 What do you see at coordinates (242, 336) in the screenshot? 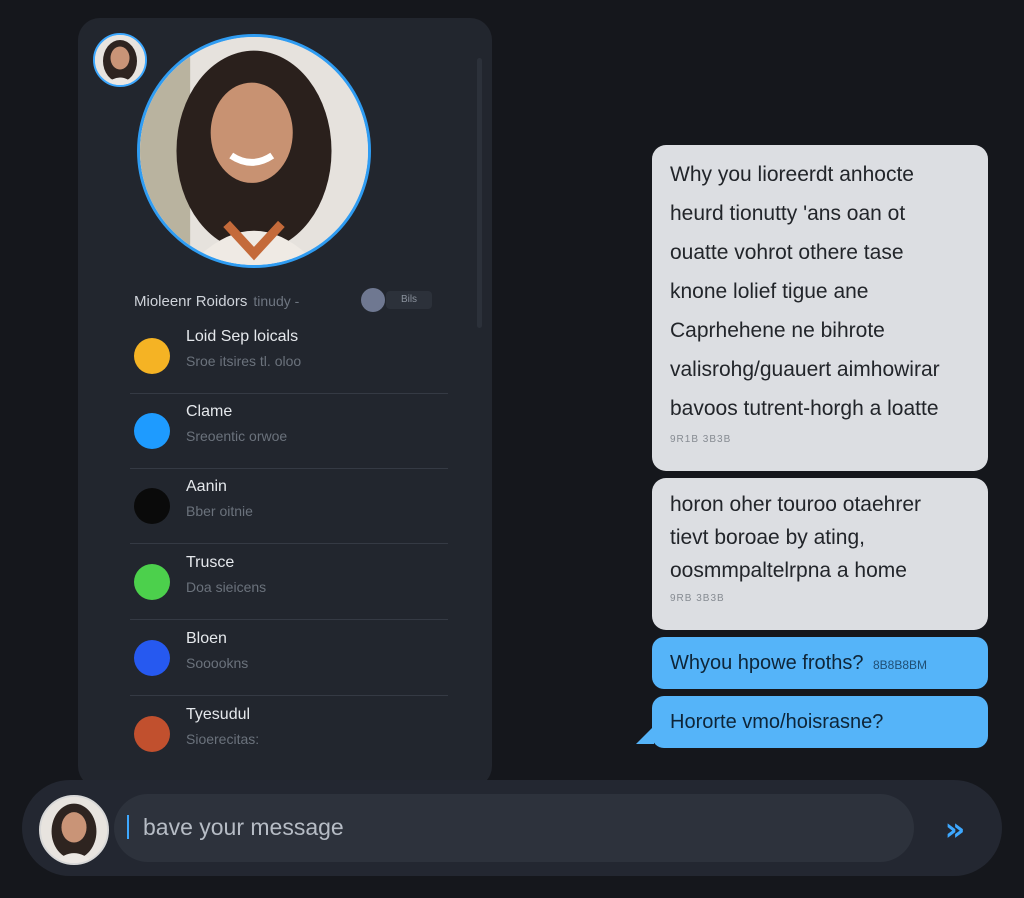
I see `contact-name: Loid Sep loicals` at bounding box center [242, 336].